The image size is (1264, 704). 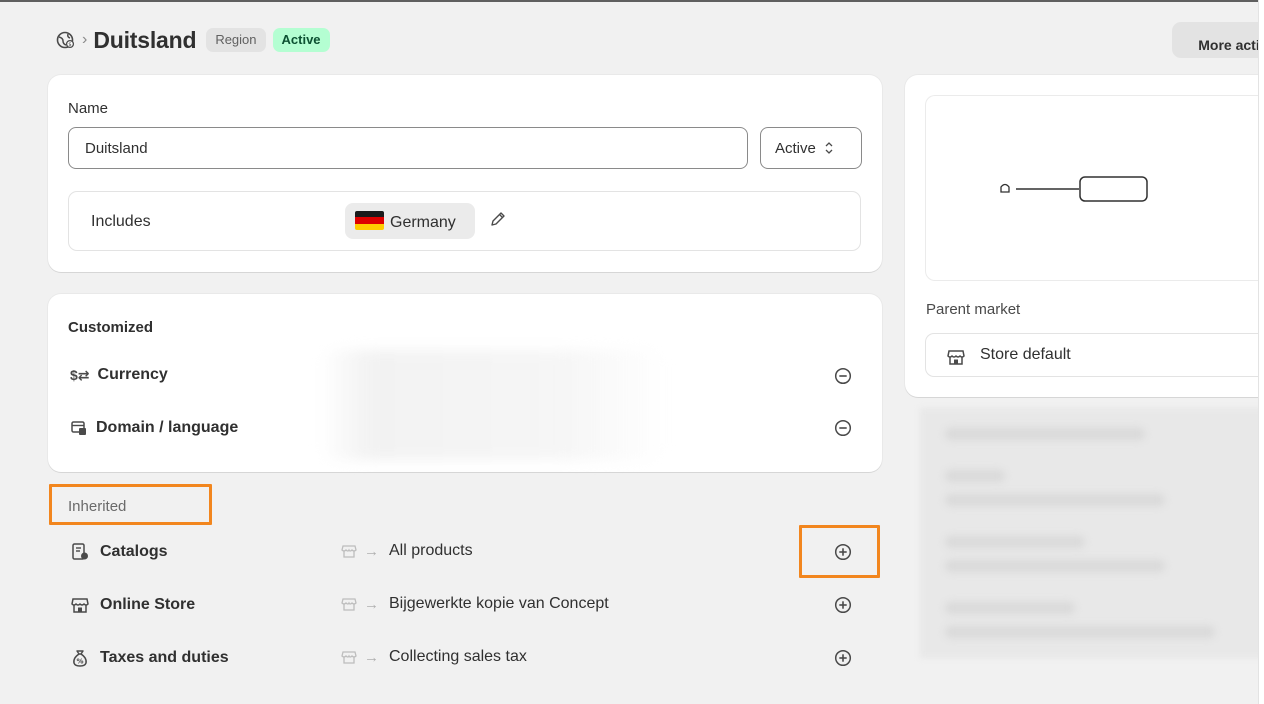 I want to click on includes-box: Includes Germany, so click(x=464, y=221).